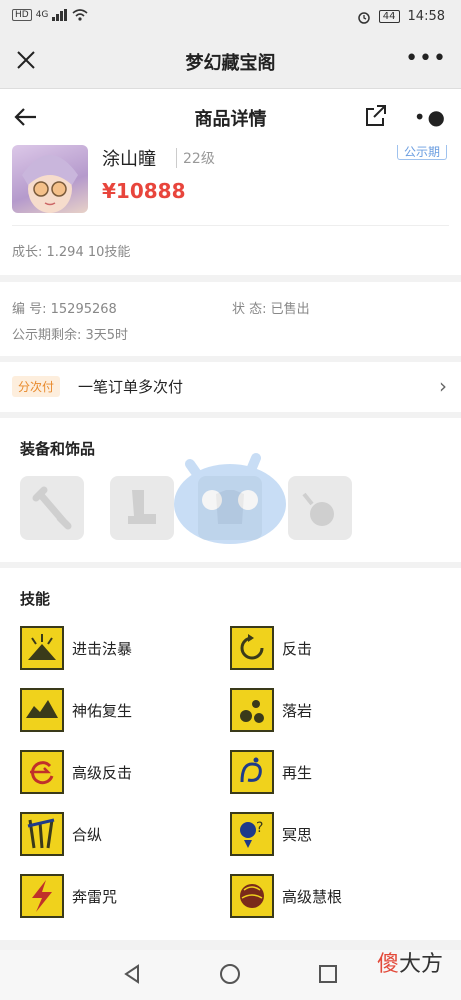  I want to click on menu-dots-icon: •●, so click(430, 117).